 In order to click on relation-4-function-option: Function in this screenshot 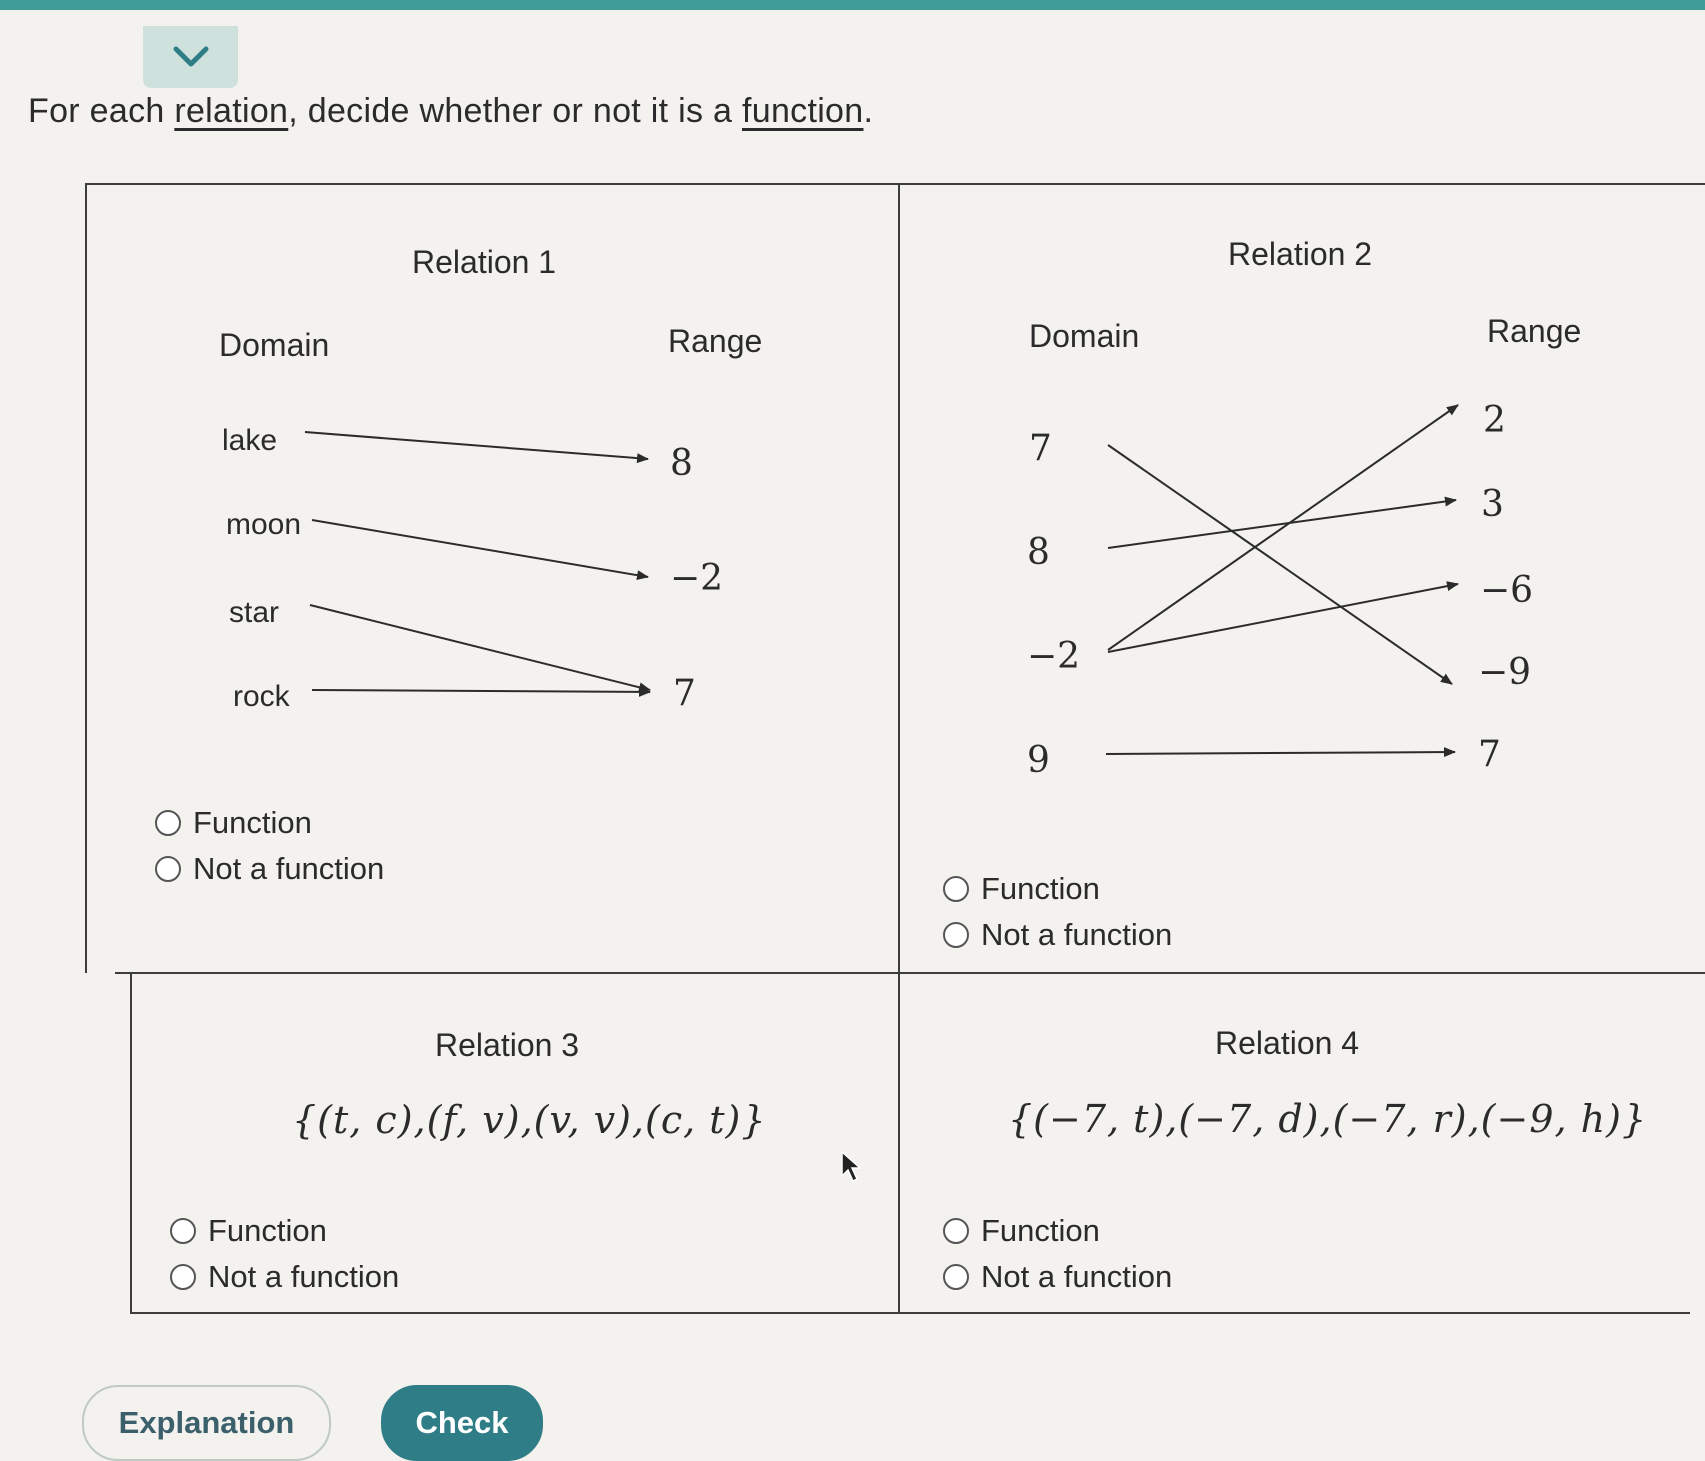, I will do `click(1057, 1231)`.